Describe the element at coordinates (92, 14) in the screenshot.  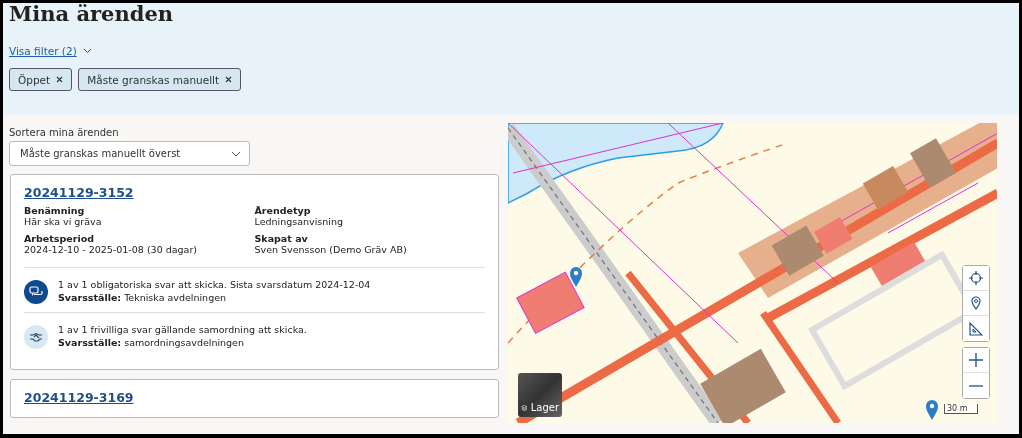
I see `page-title: Mina ärenden` at that location.